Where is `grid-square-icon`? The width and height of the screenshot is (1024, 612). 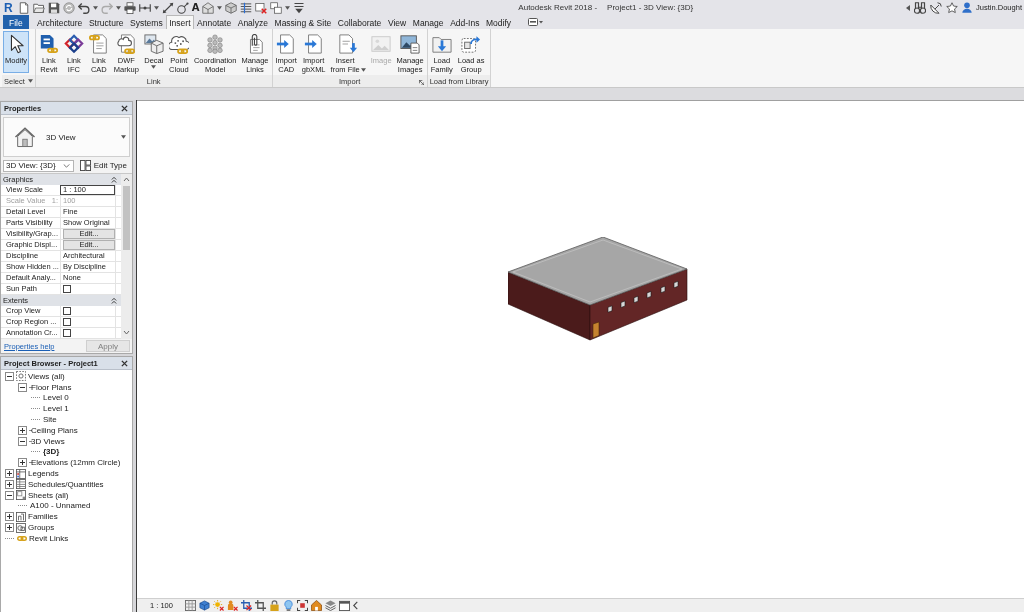
grid-square-icon is located at coordinates (190, 605).